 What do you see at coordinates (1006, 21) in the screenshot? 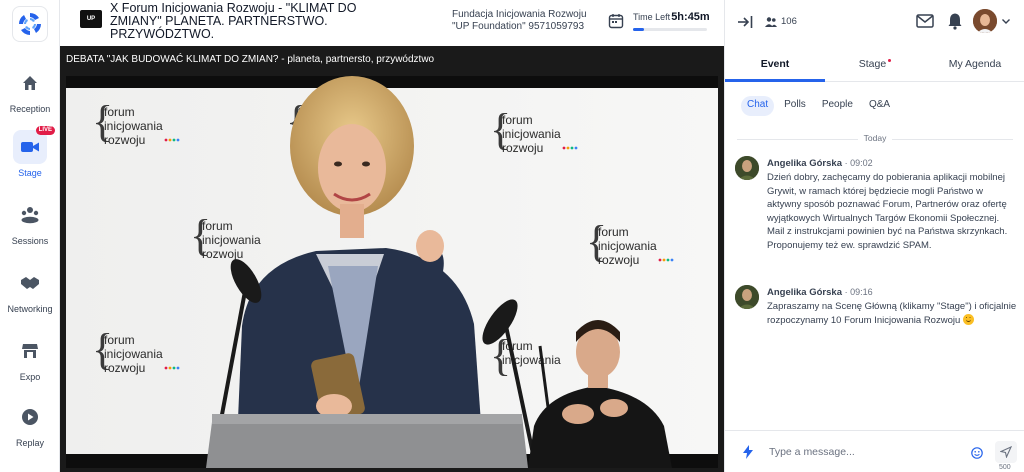
I see `chevron-down-icon` at bounding box center [1006, 21].